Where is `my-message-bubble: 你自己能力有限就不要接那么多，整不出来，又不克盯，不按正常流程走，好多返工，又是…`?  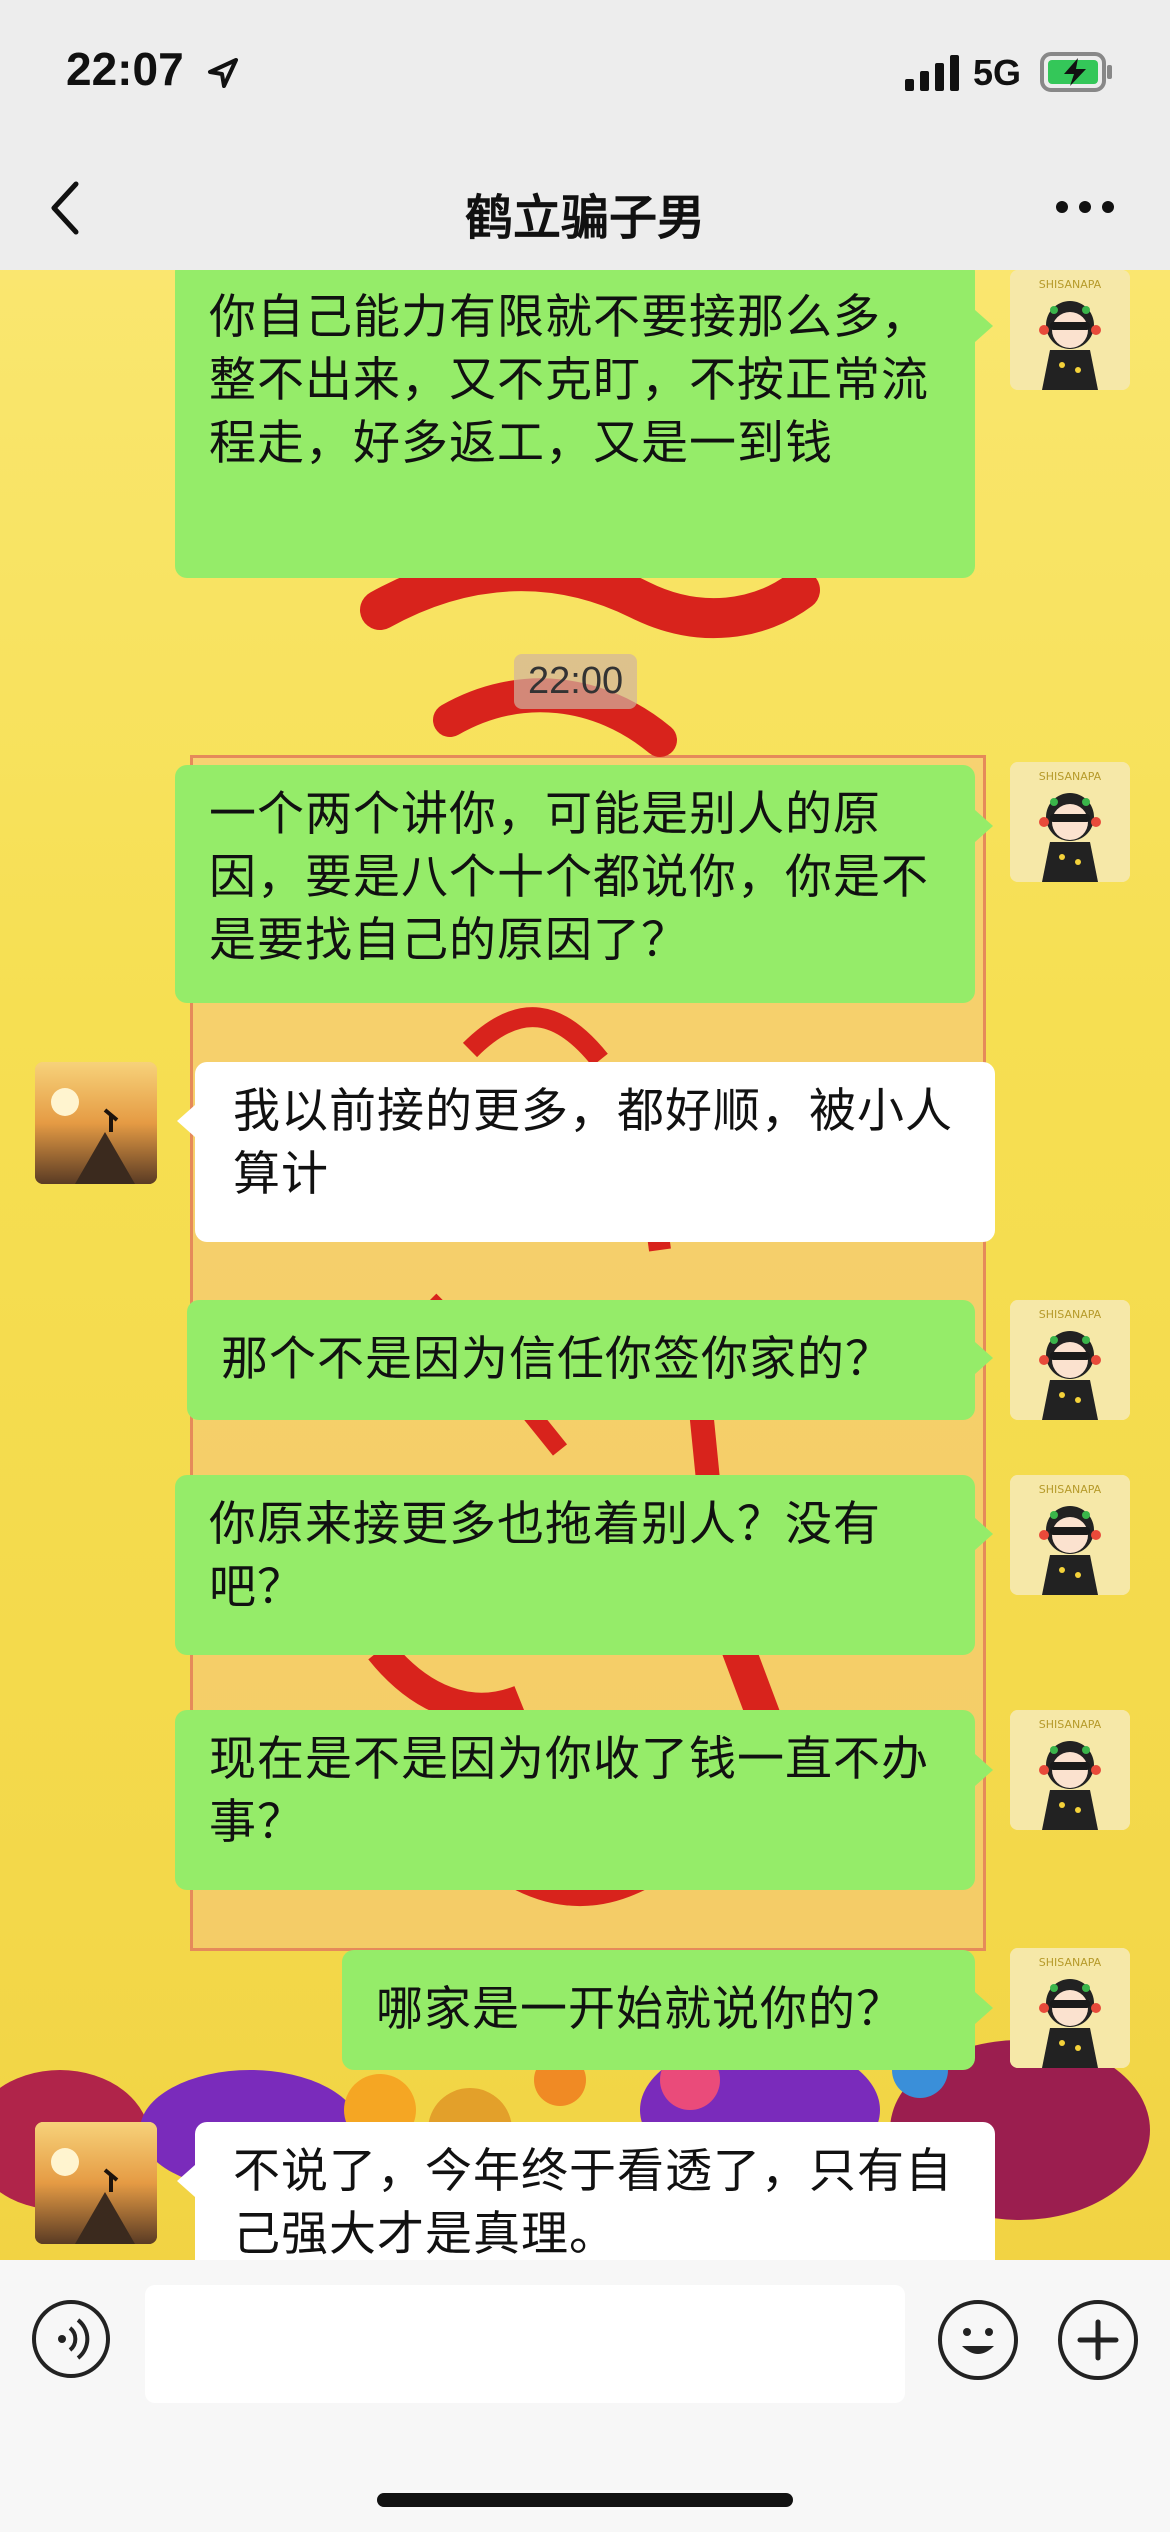
my-message-bubble: 你自己能力有限就不要接那么多，整不出来，又不克盯，不按正常流程走，好多返工，又是… is located at coordinates (575, 424).